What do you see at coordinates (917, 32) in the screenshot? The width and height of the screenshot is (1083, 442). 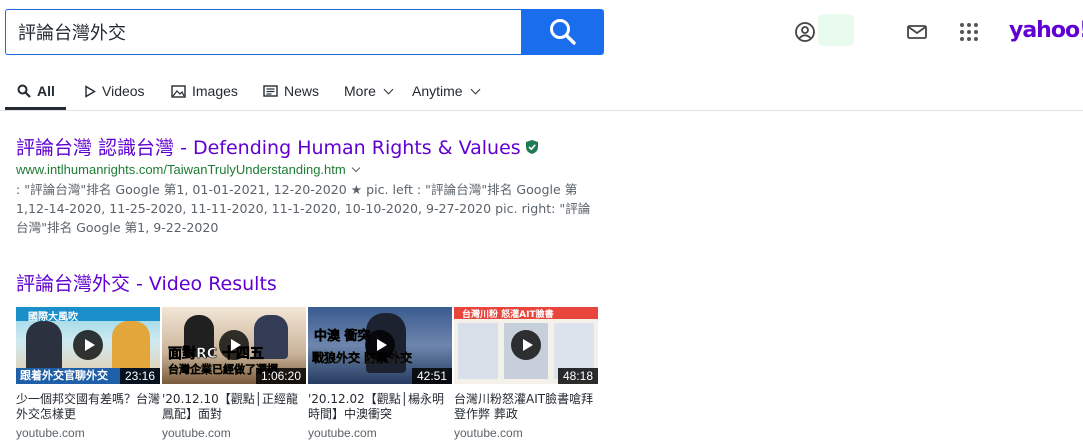 I see `mail-icon` at bounding box center [917, 32].